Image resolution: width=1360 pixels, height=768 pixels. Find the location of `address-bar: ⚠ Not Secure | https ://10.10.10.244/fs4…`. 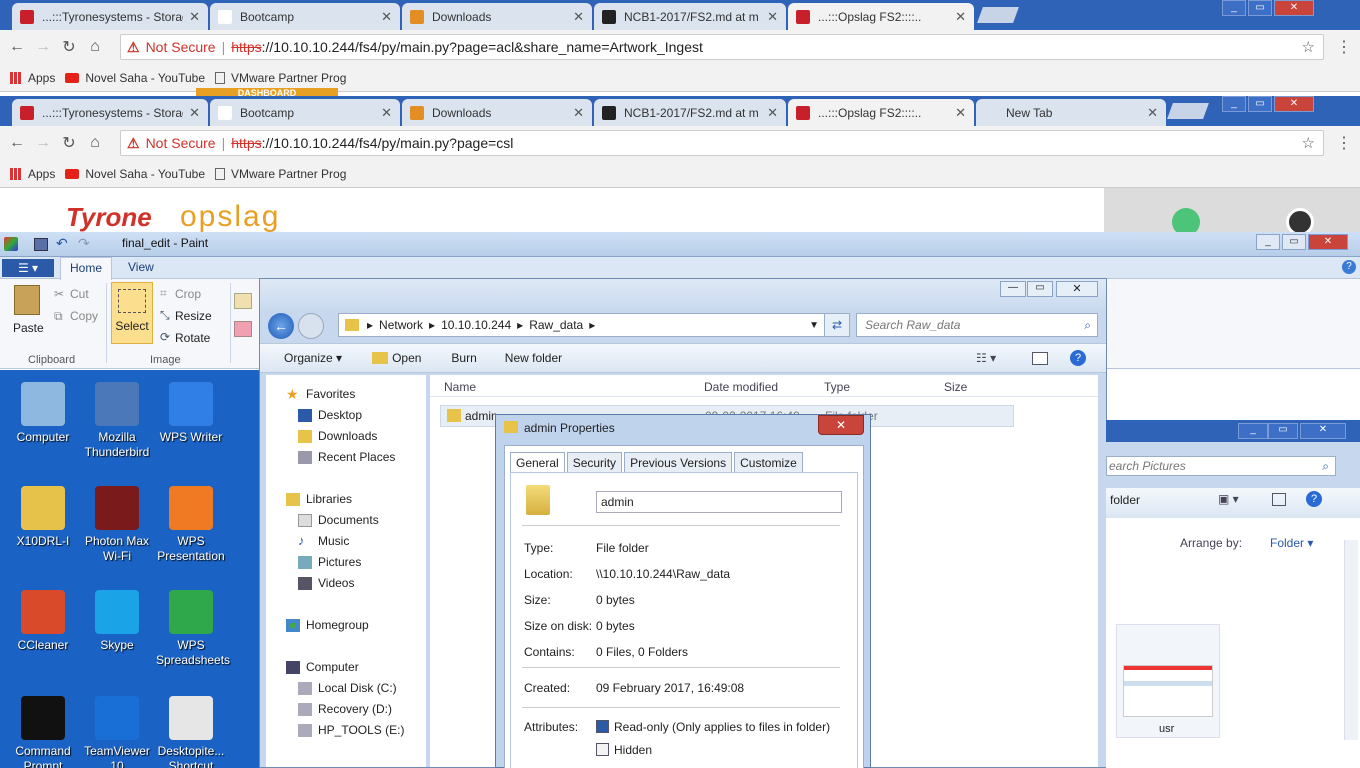

address-bar: ⚠ Not Secure | https ://10.10.10.244/fs4… is located at coordinates (722, 47).